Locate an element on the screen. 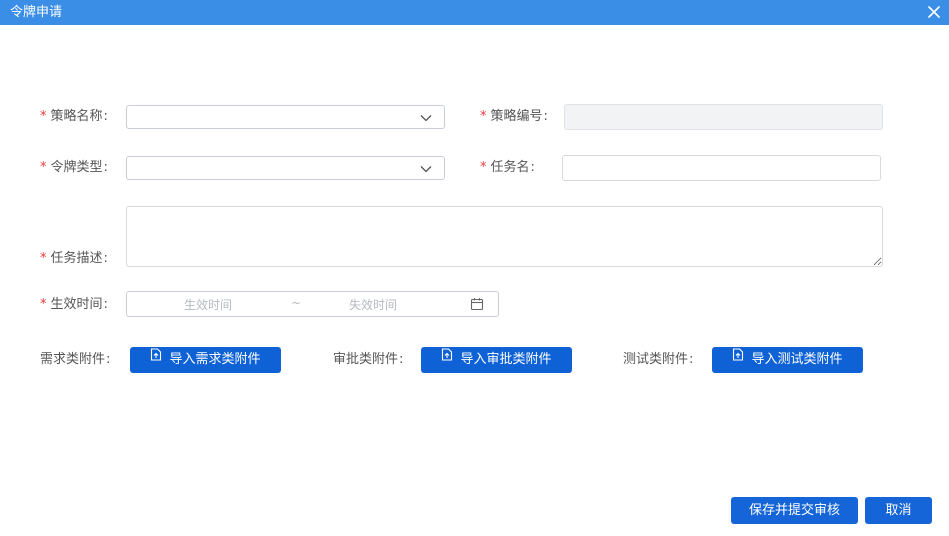  approval-attachment-label-text: 审批类附件 is located at coordinates (366, 359).